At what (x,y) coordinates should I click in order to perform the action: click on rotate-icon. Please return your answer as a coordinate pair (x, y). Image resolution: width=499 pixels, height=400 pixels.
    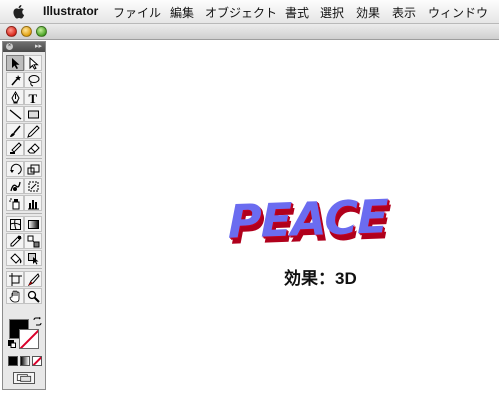
    Looking at the image, I should click on (16, 169).